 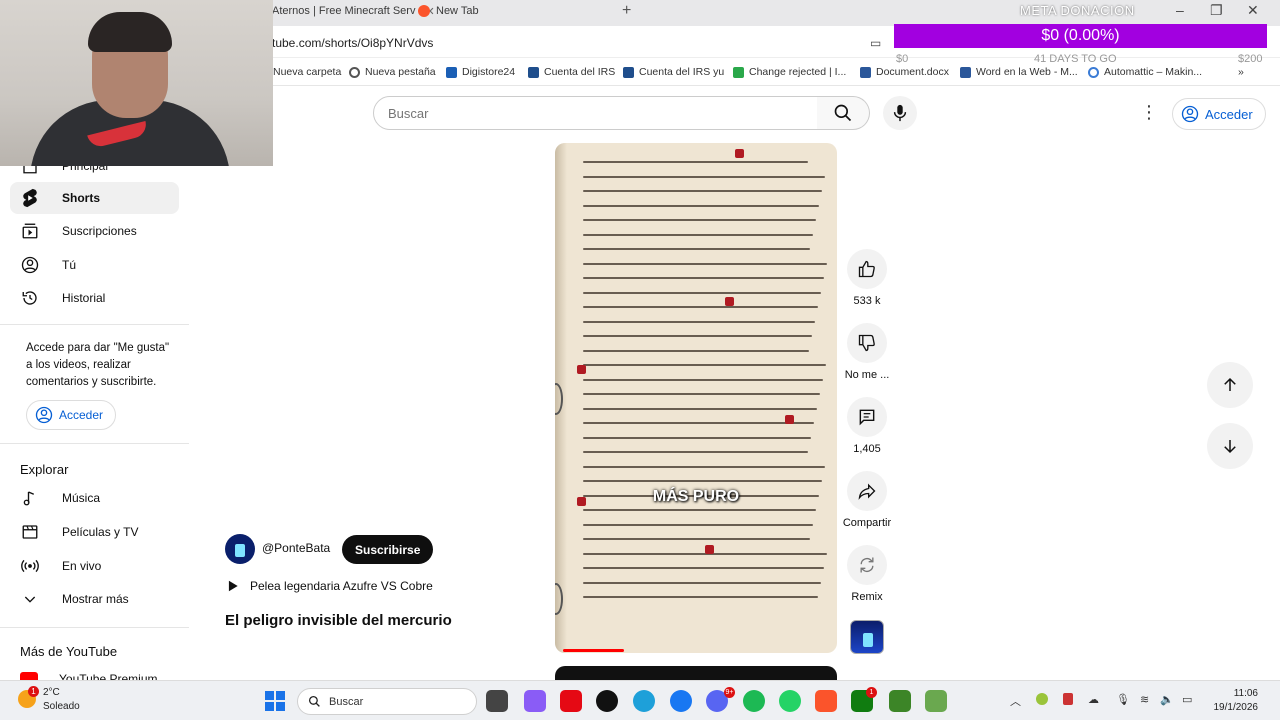 I want to click on previous-short-button, so click(x=1230, y=385).